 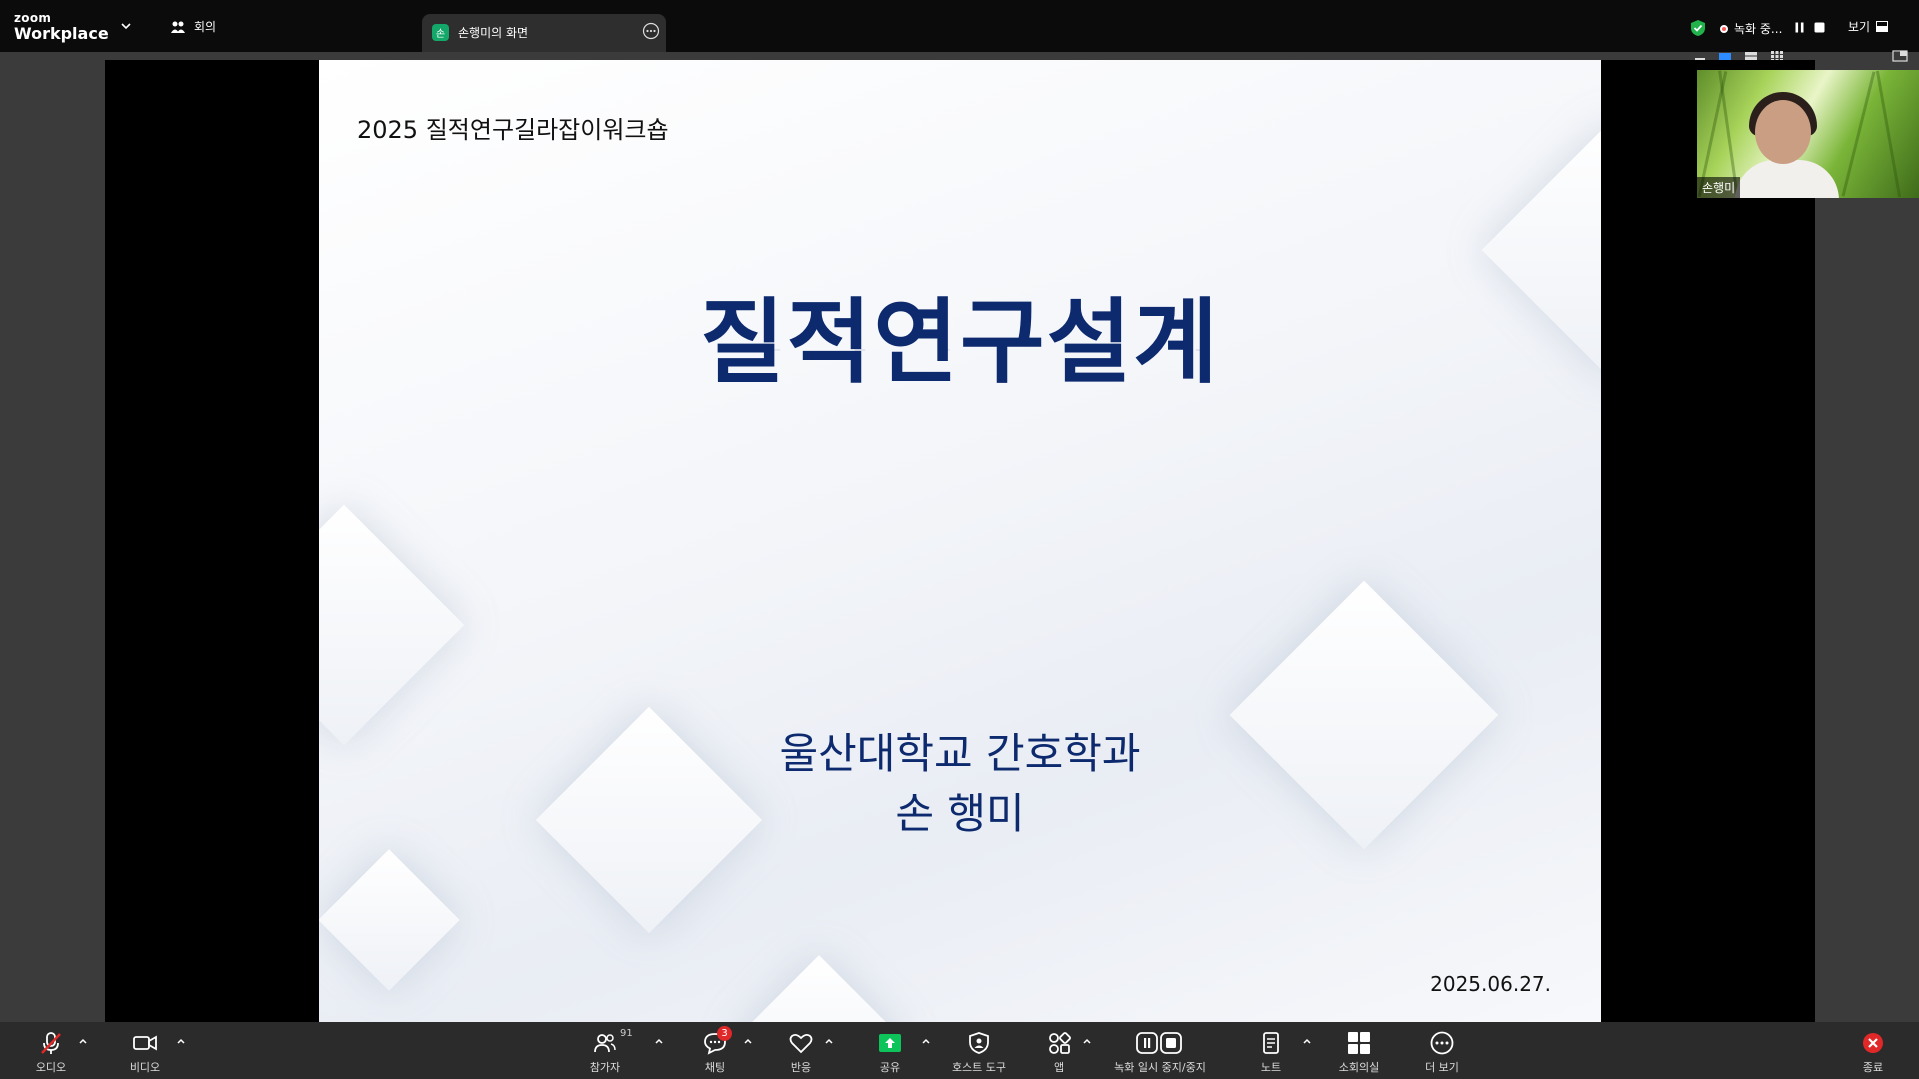 What do you see at coordinates (960, 784) in the screenshot?
I see `slide-presenter-info: 울산대학교 간호학과 손 행미` at bounding box center [960, 784].